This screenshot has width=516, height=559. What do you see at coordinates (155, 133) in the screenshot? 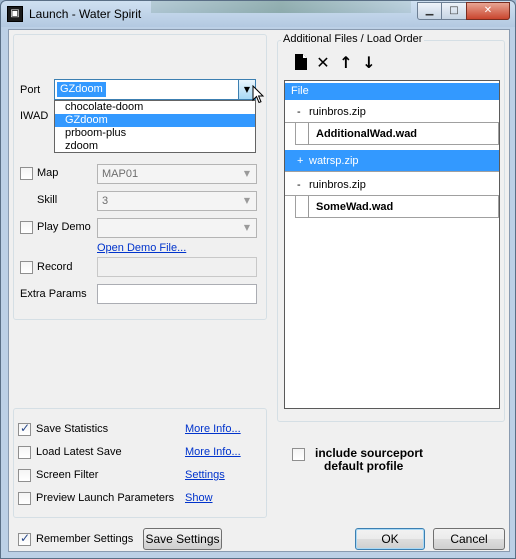
I see `port-option-prboom-plus: prboom-plus` at bounding box center [155, 133].